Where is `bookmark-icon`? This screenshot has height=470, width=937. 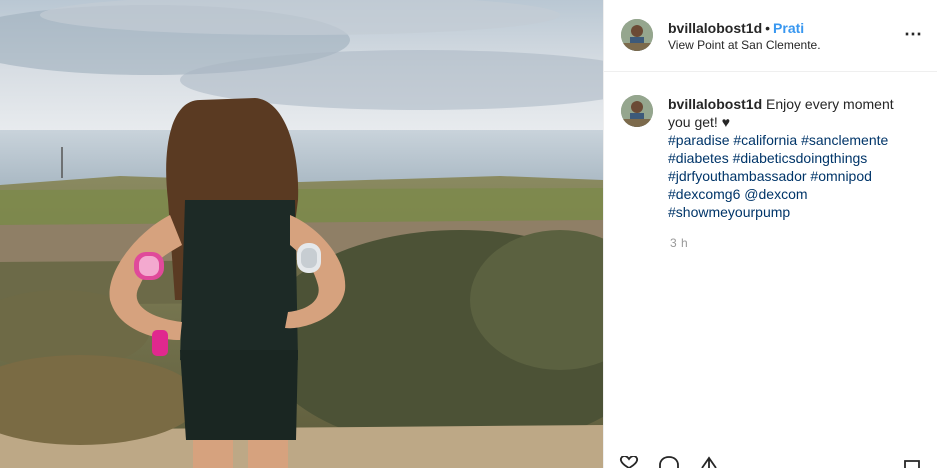
bookmark-icon is located at coordinates (912, 464).